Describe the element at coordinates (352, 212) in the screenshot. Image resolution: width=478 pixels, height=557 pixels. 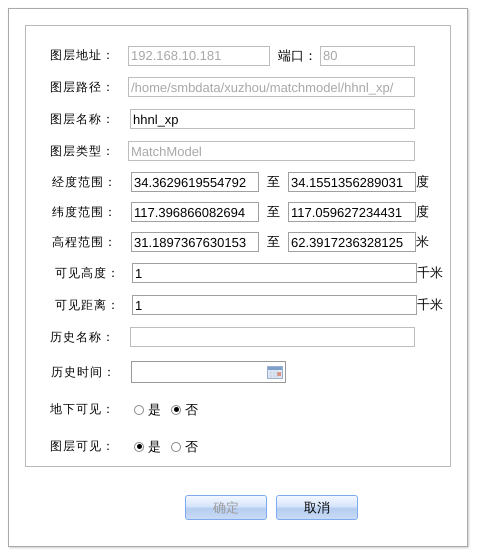
I see `input-field: 117.059627234431` at that location.